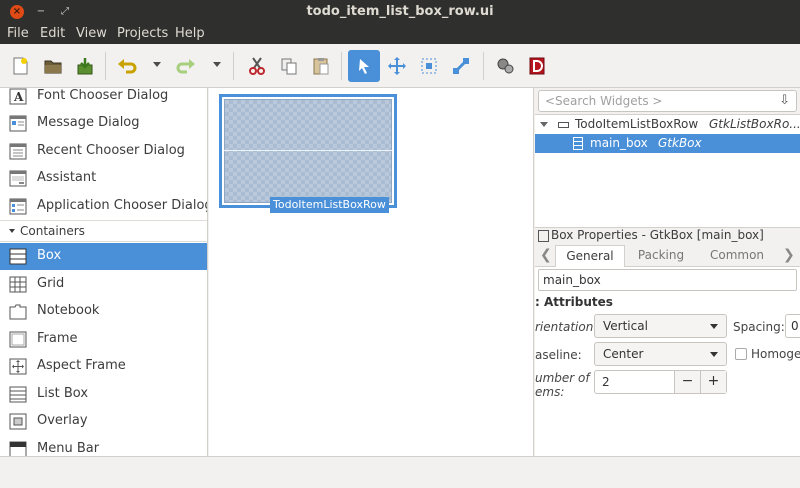 Image resolution: width=800 pixels, height=488 pixels. I want to click on cut-button, so click(257, 66).